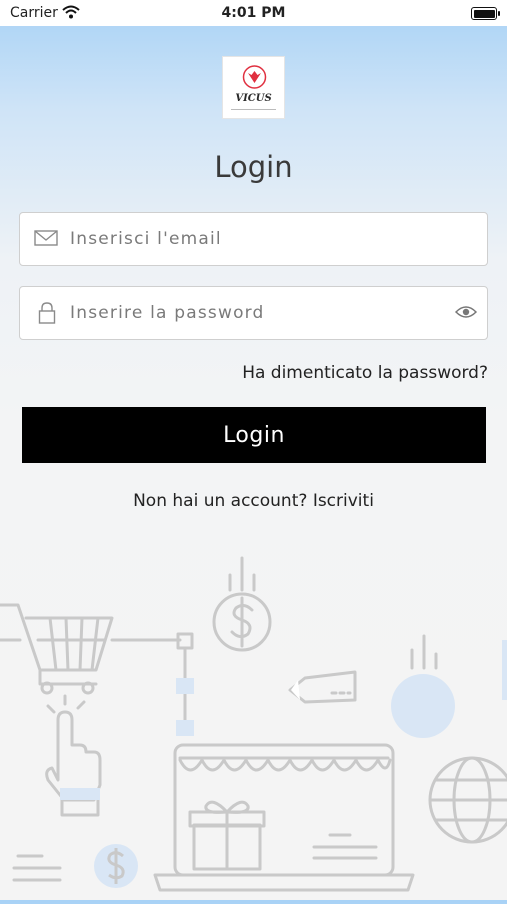 This screenshot has height=904, width=507. Describe the element at coordinates (146, 239) in the screenshot. I see `email-placeholder: Inserisci l'email` at that location.